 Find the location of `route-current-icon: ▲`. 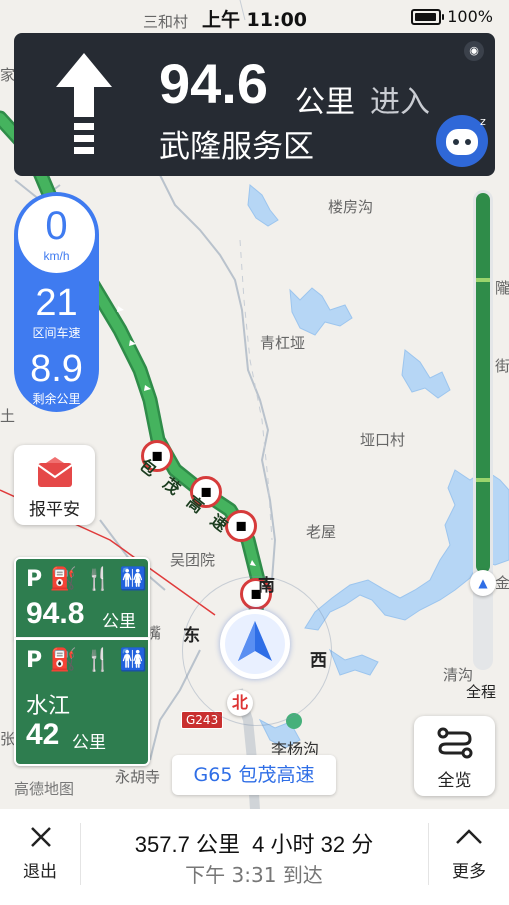

route-current-icon: ▲ is located at coordinates (483, 583).